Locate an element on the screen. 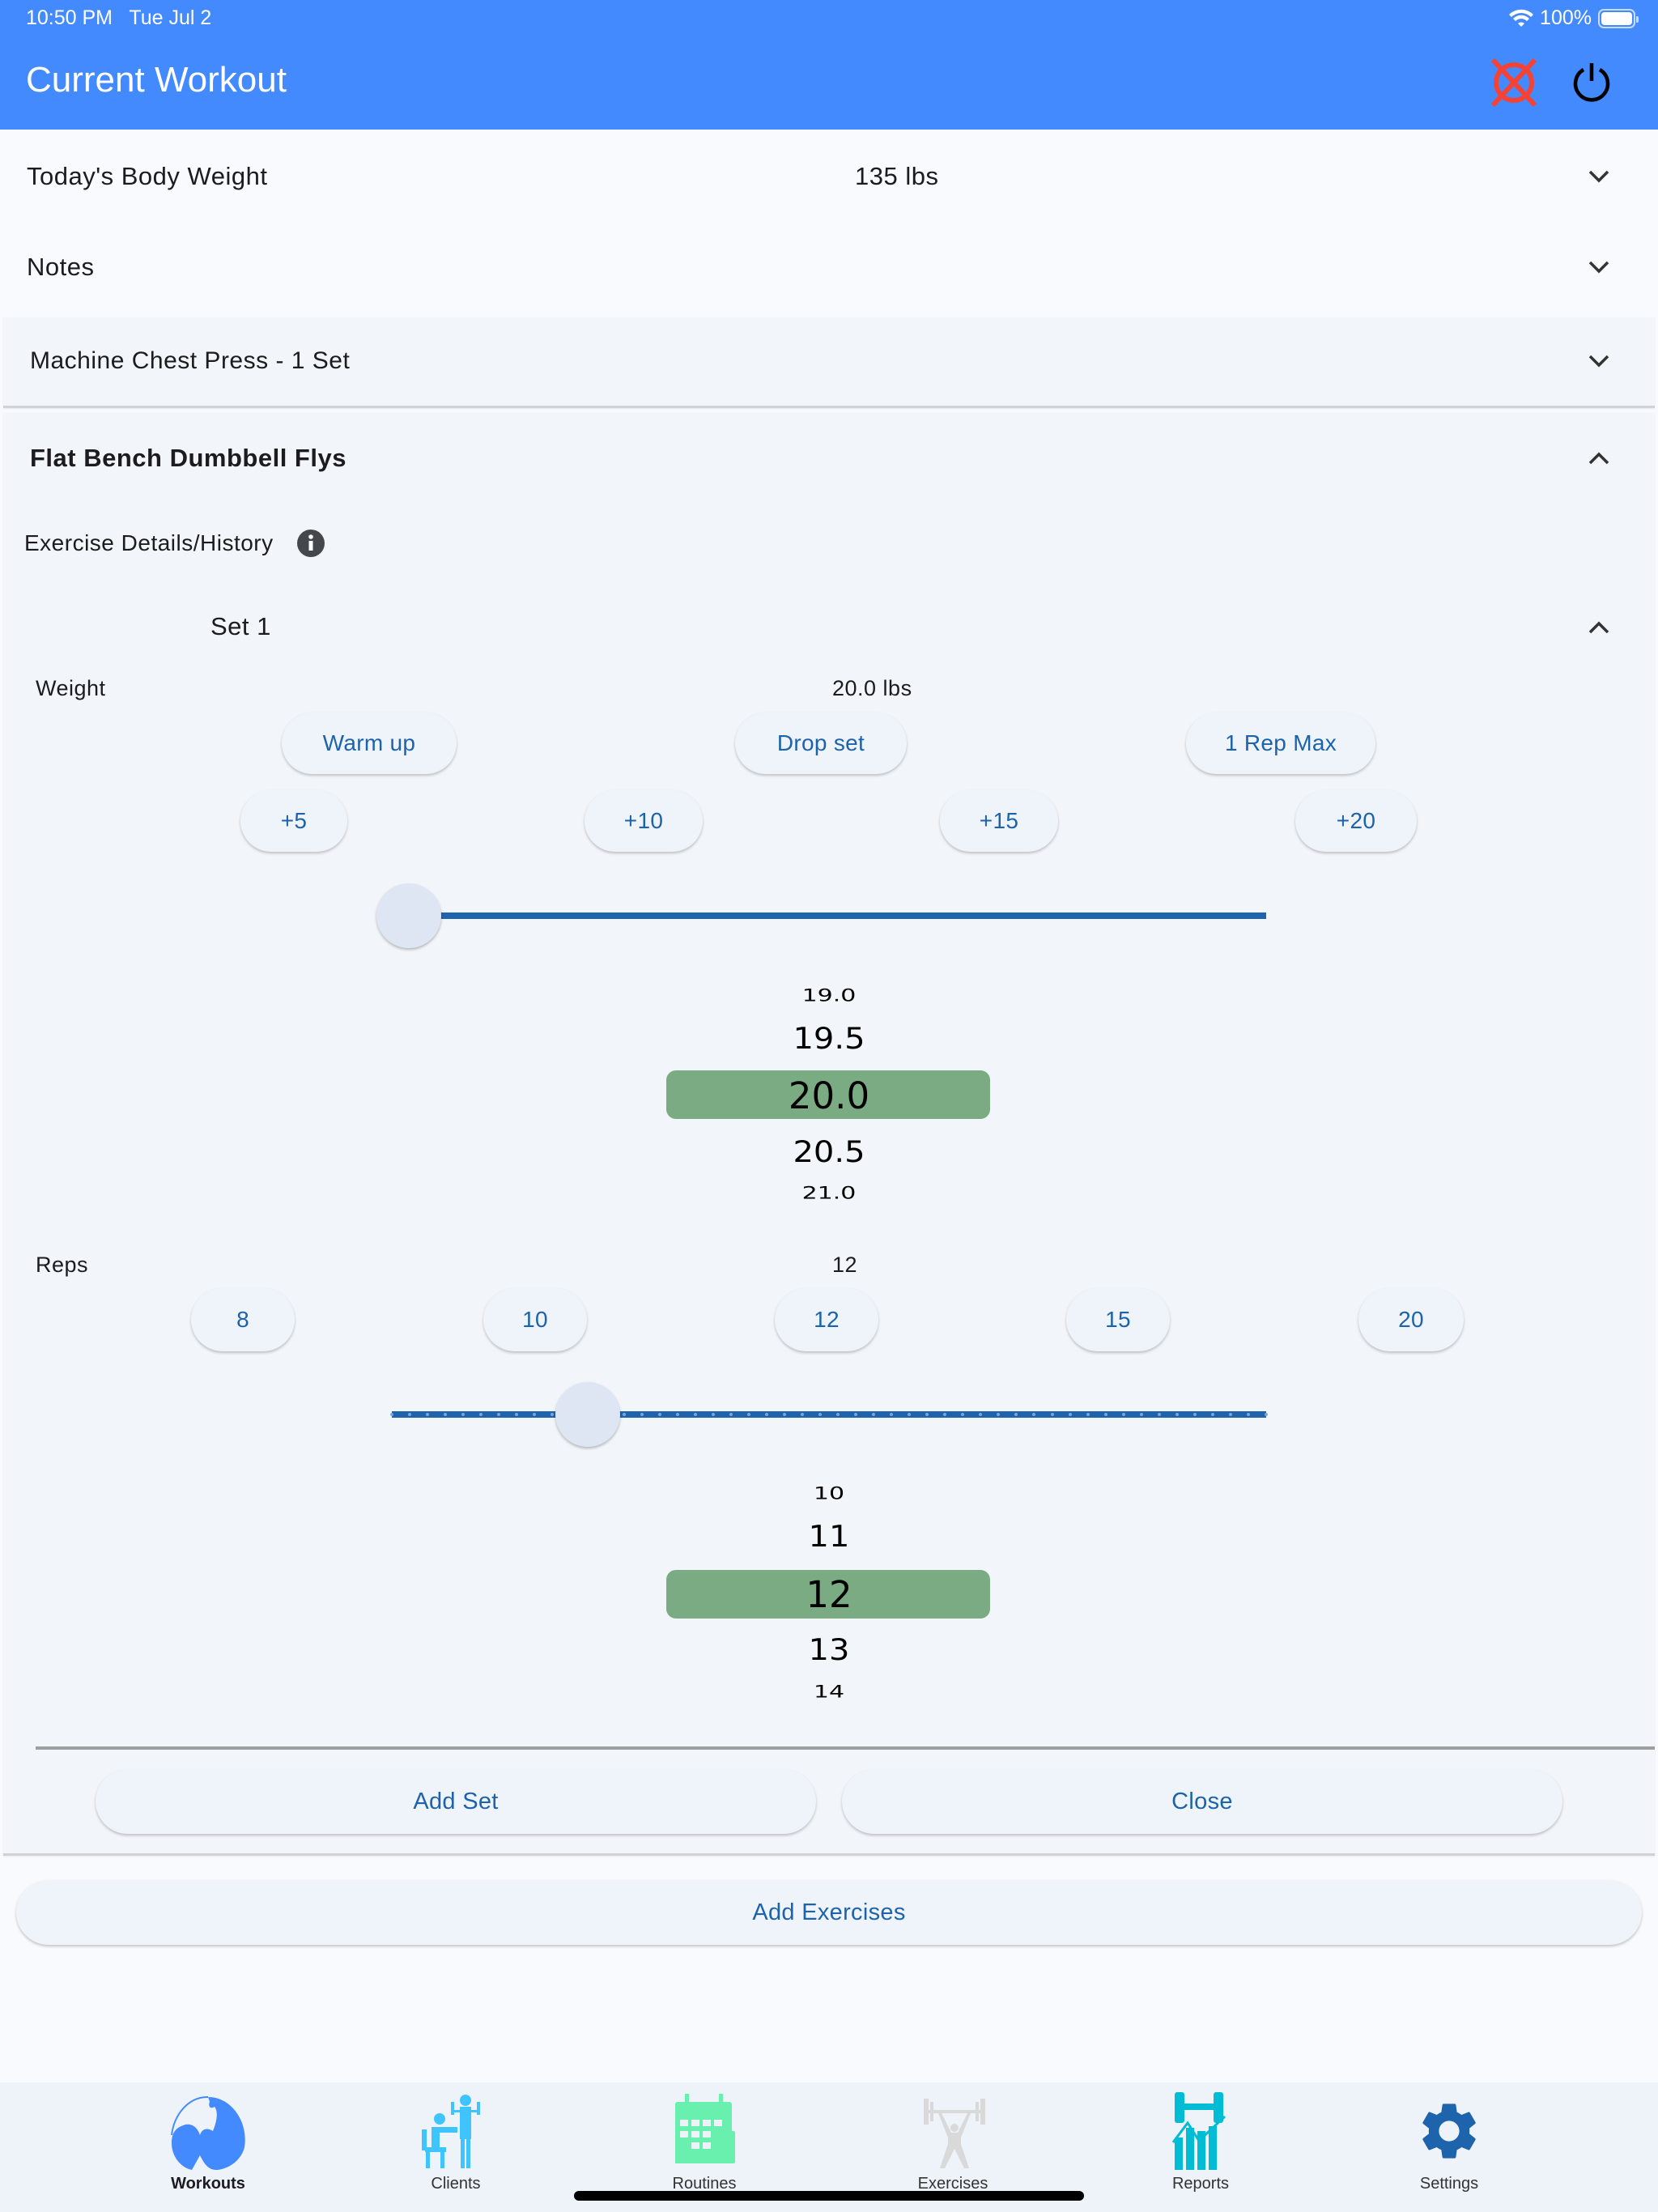  battery-icon is located at coordinates (1618, 18).